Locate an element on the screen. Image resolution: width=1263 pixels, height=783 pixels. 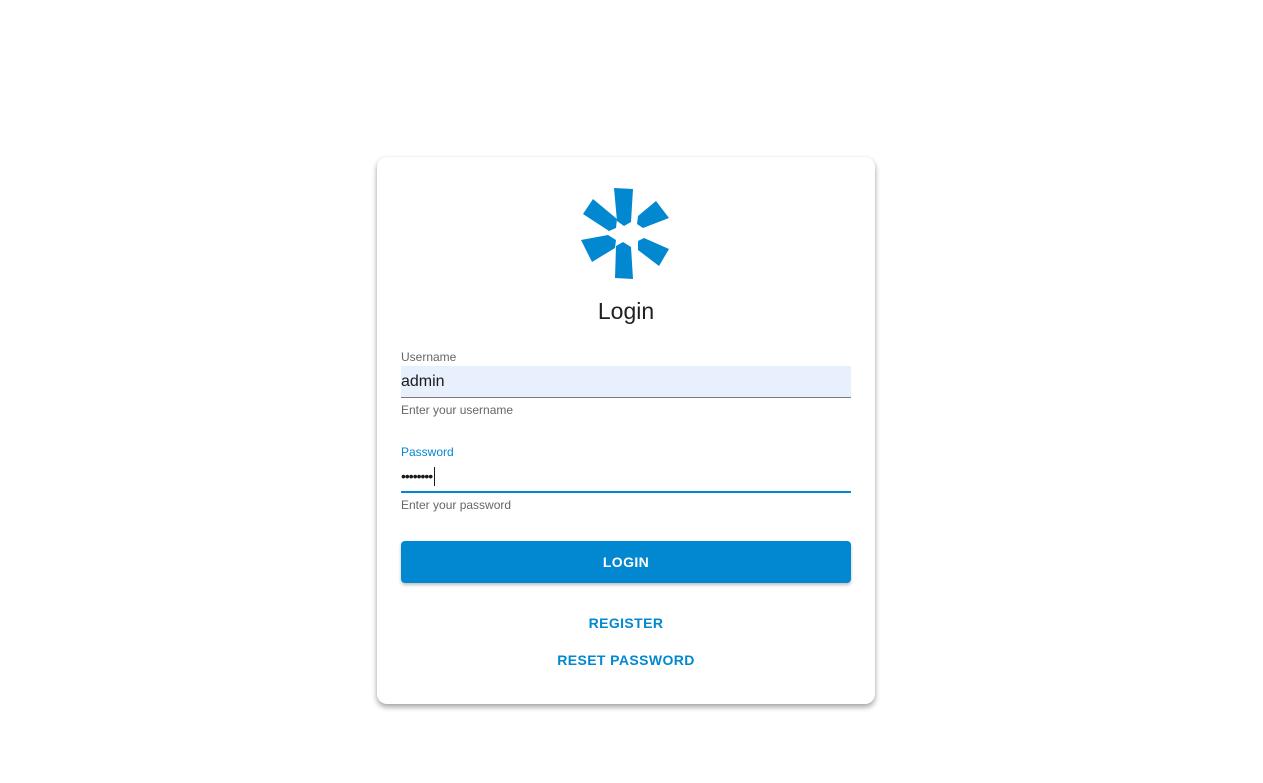
text-caret is located at coordinates (435, 476).